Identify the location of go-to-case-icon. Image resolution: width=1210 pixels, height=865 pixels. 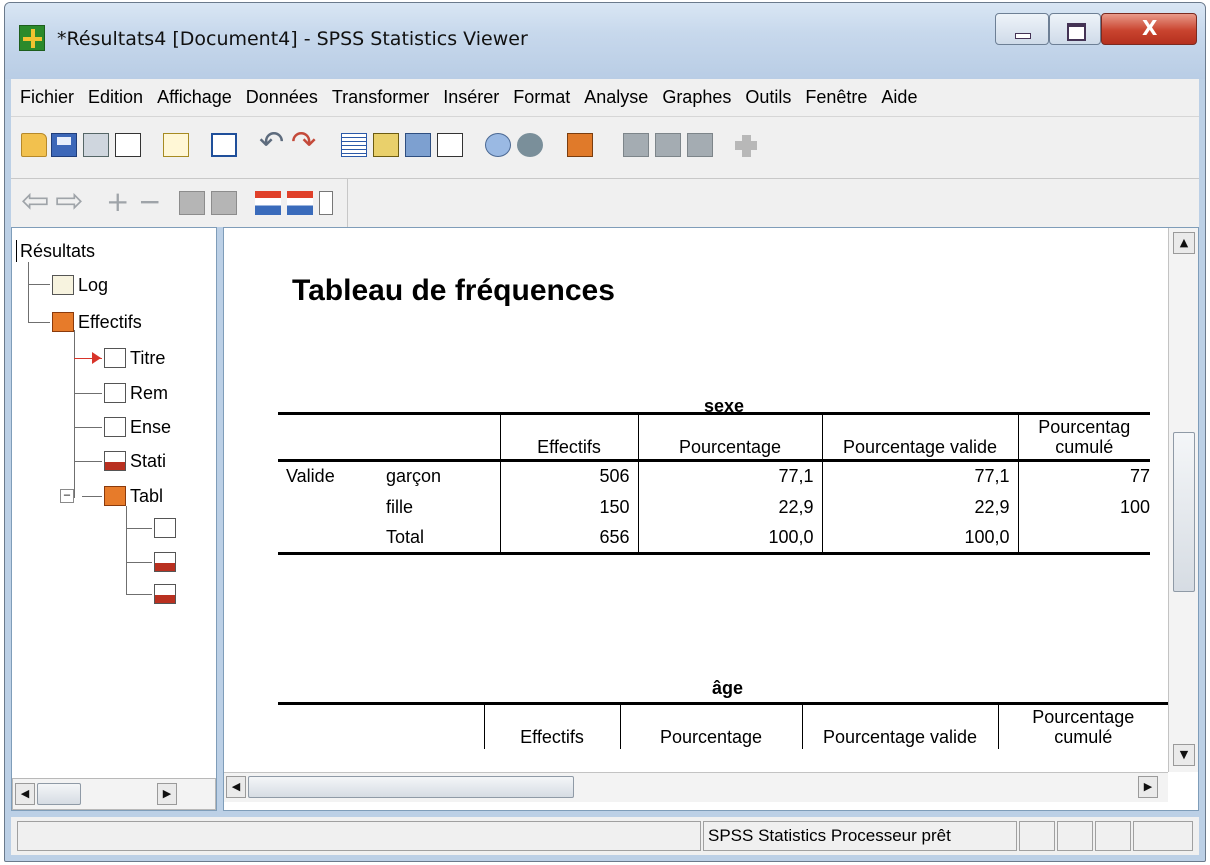
(386, 145).